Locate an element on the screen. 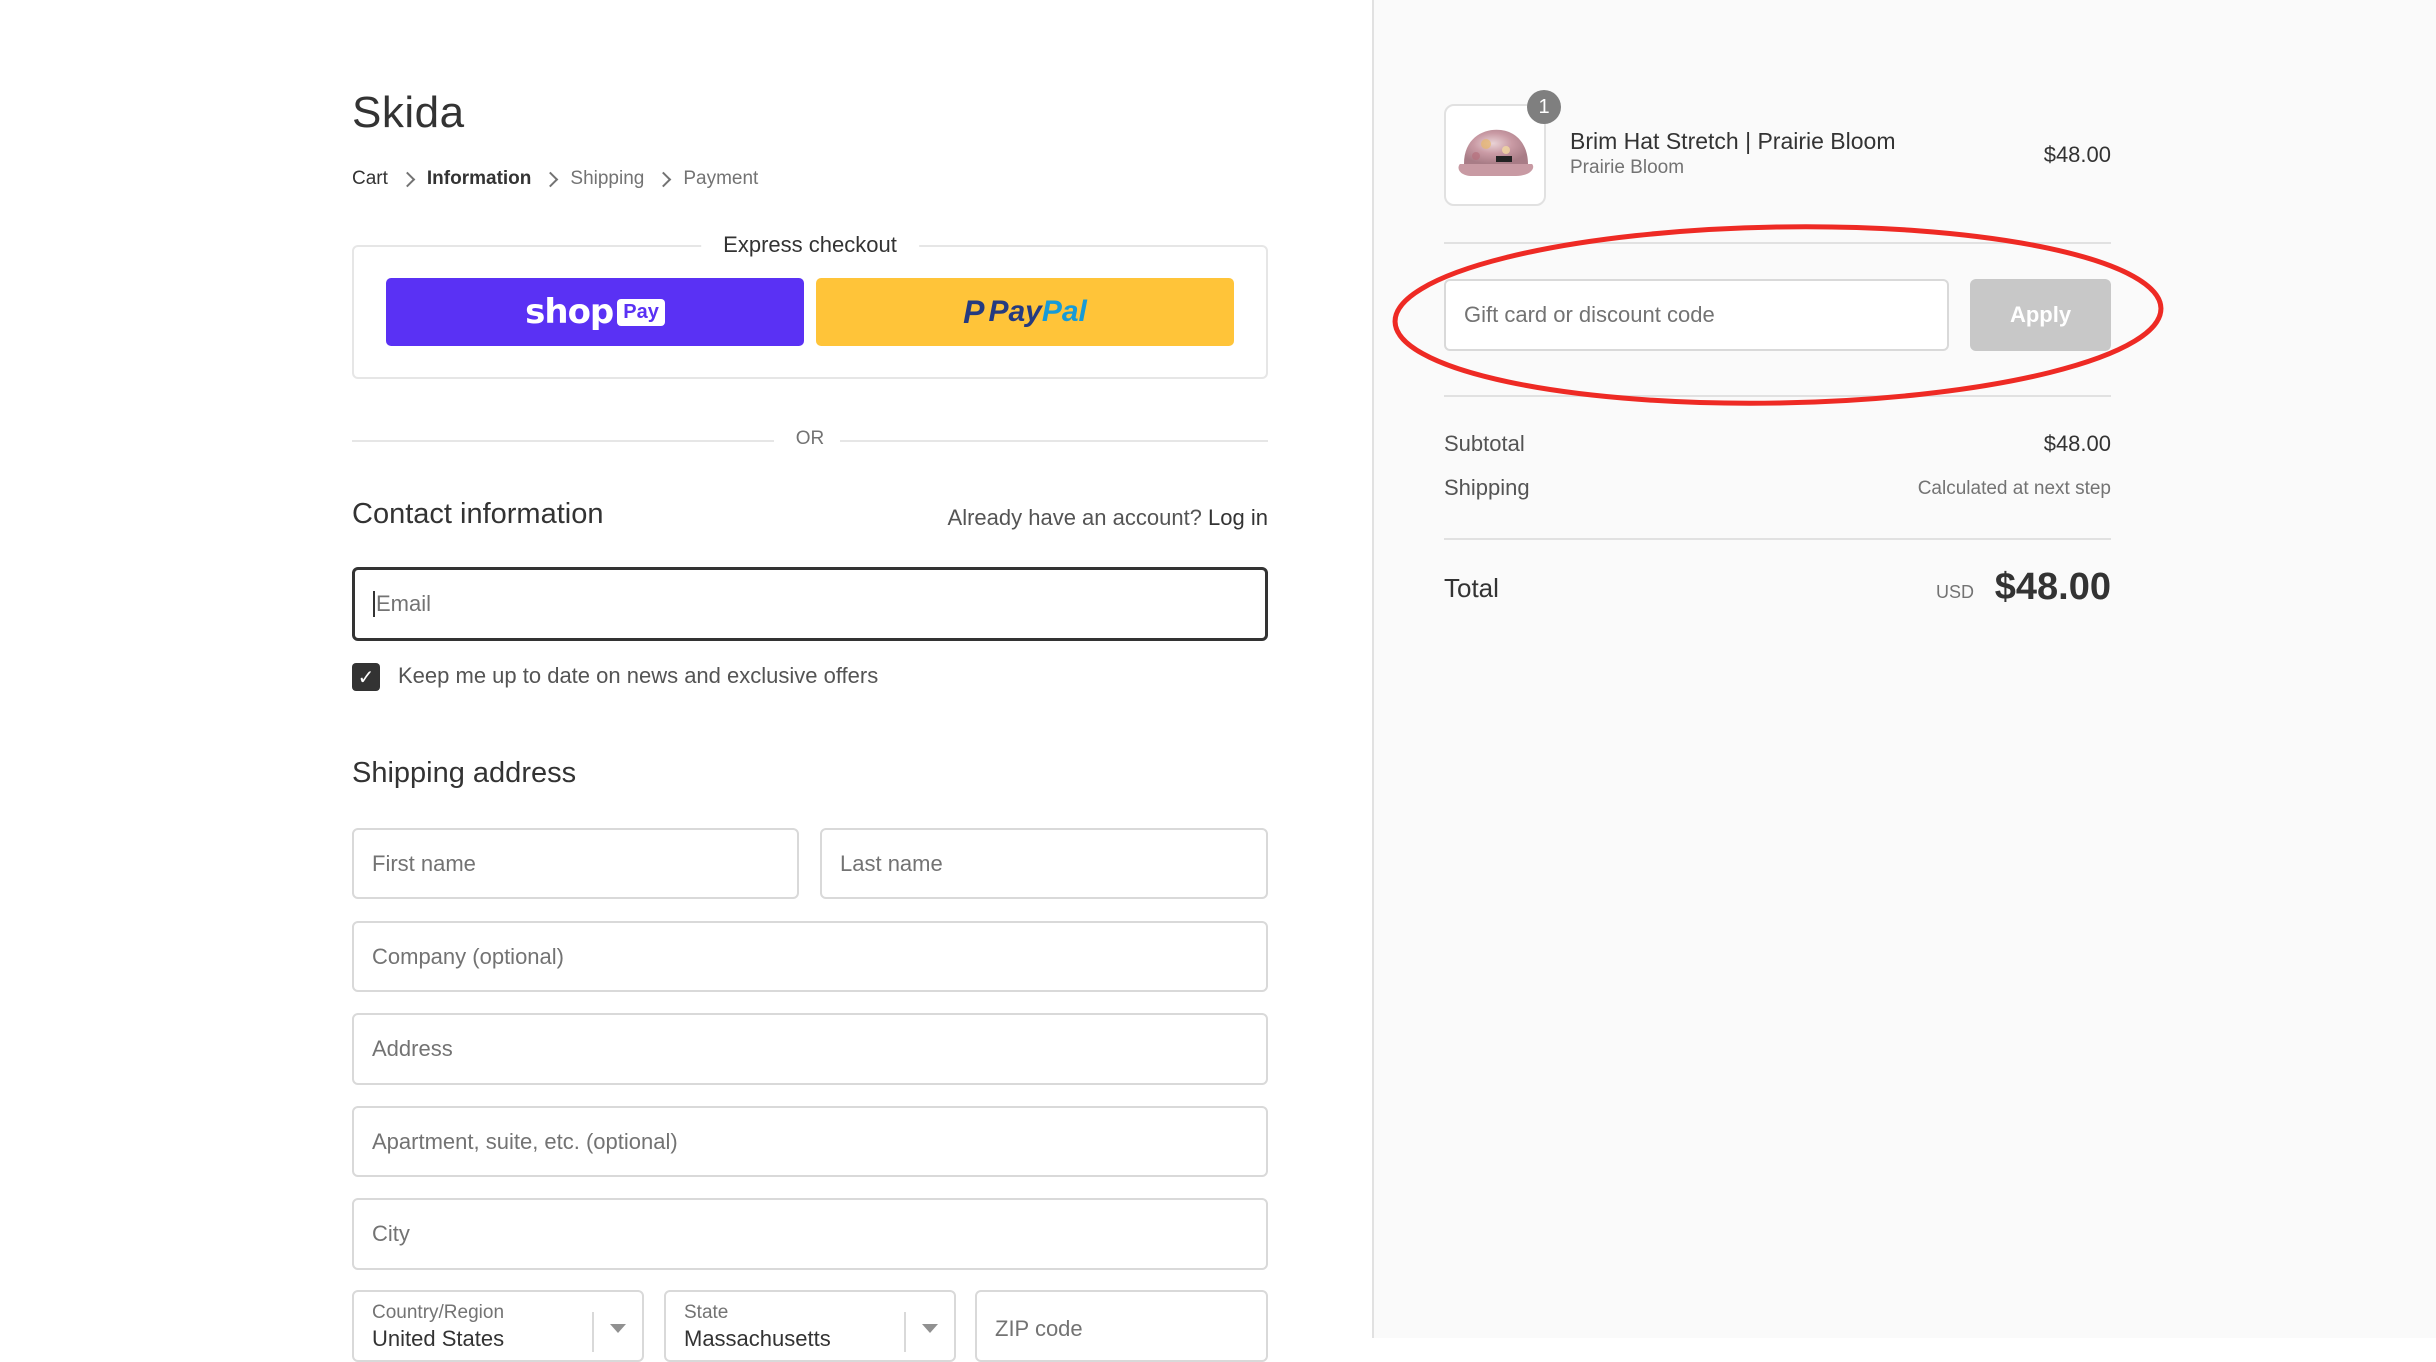  city-field: City is located at coordinates (810, 1234).